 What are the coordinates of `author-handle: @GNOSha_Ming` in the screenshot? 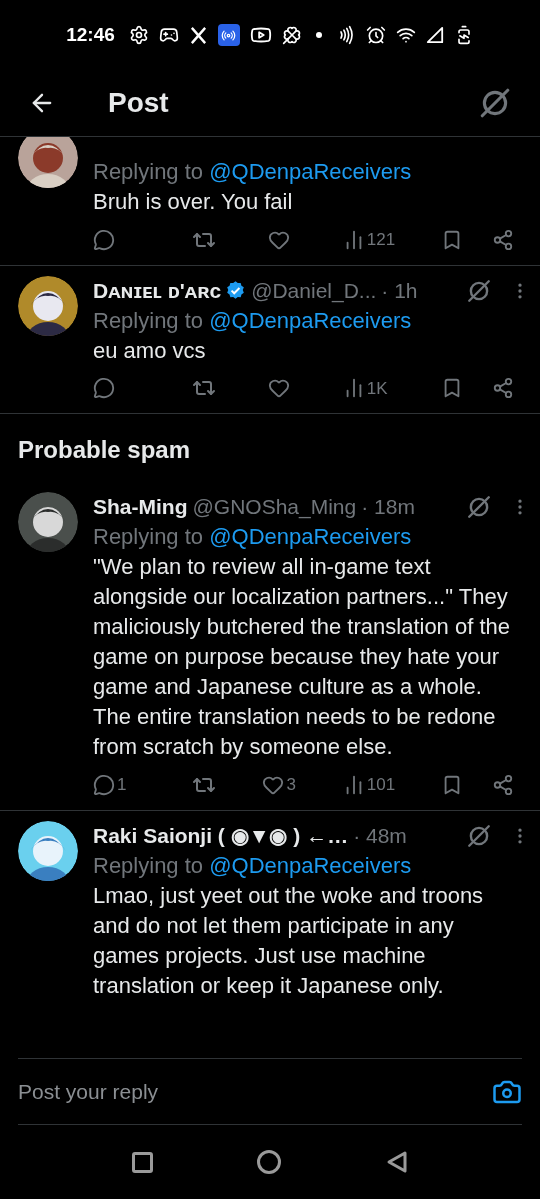 It's located at (274, 507).